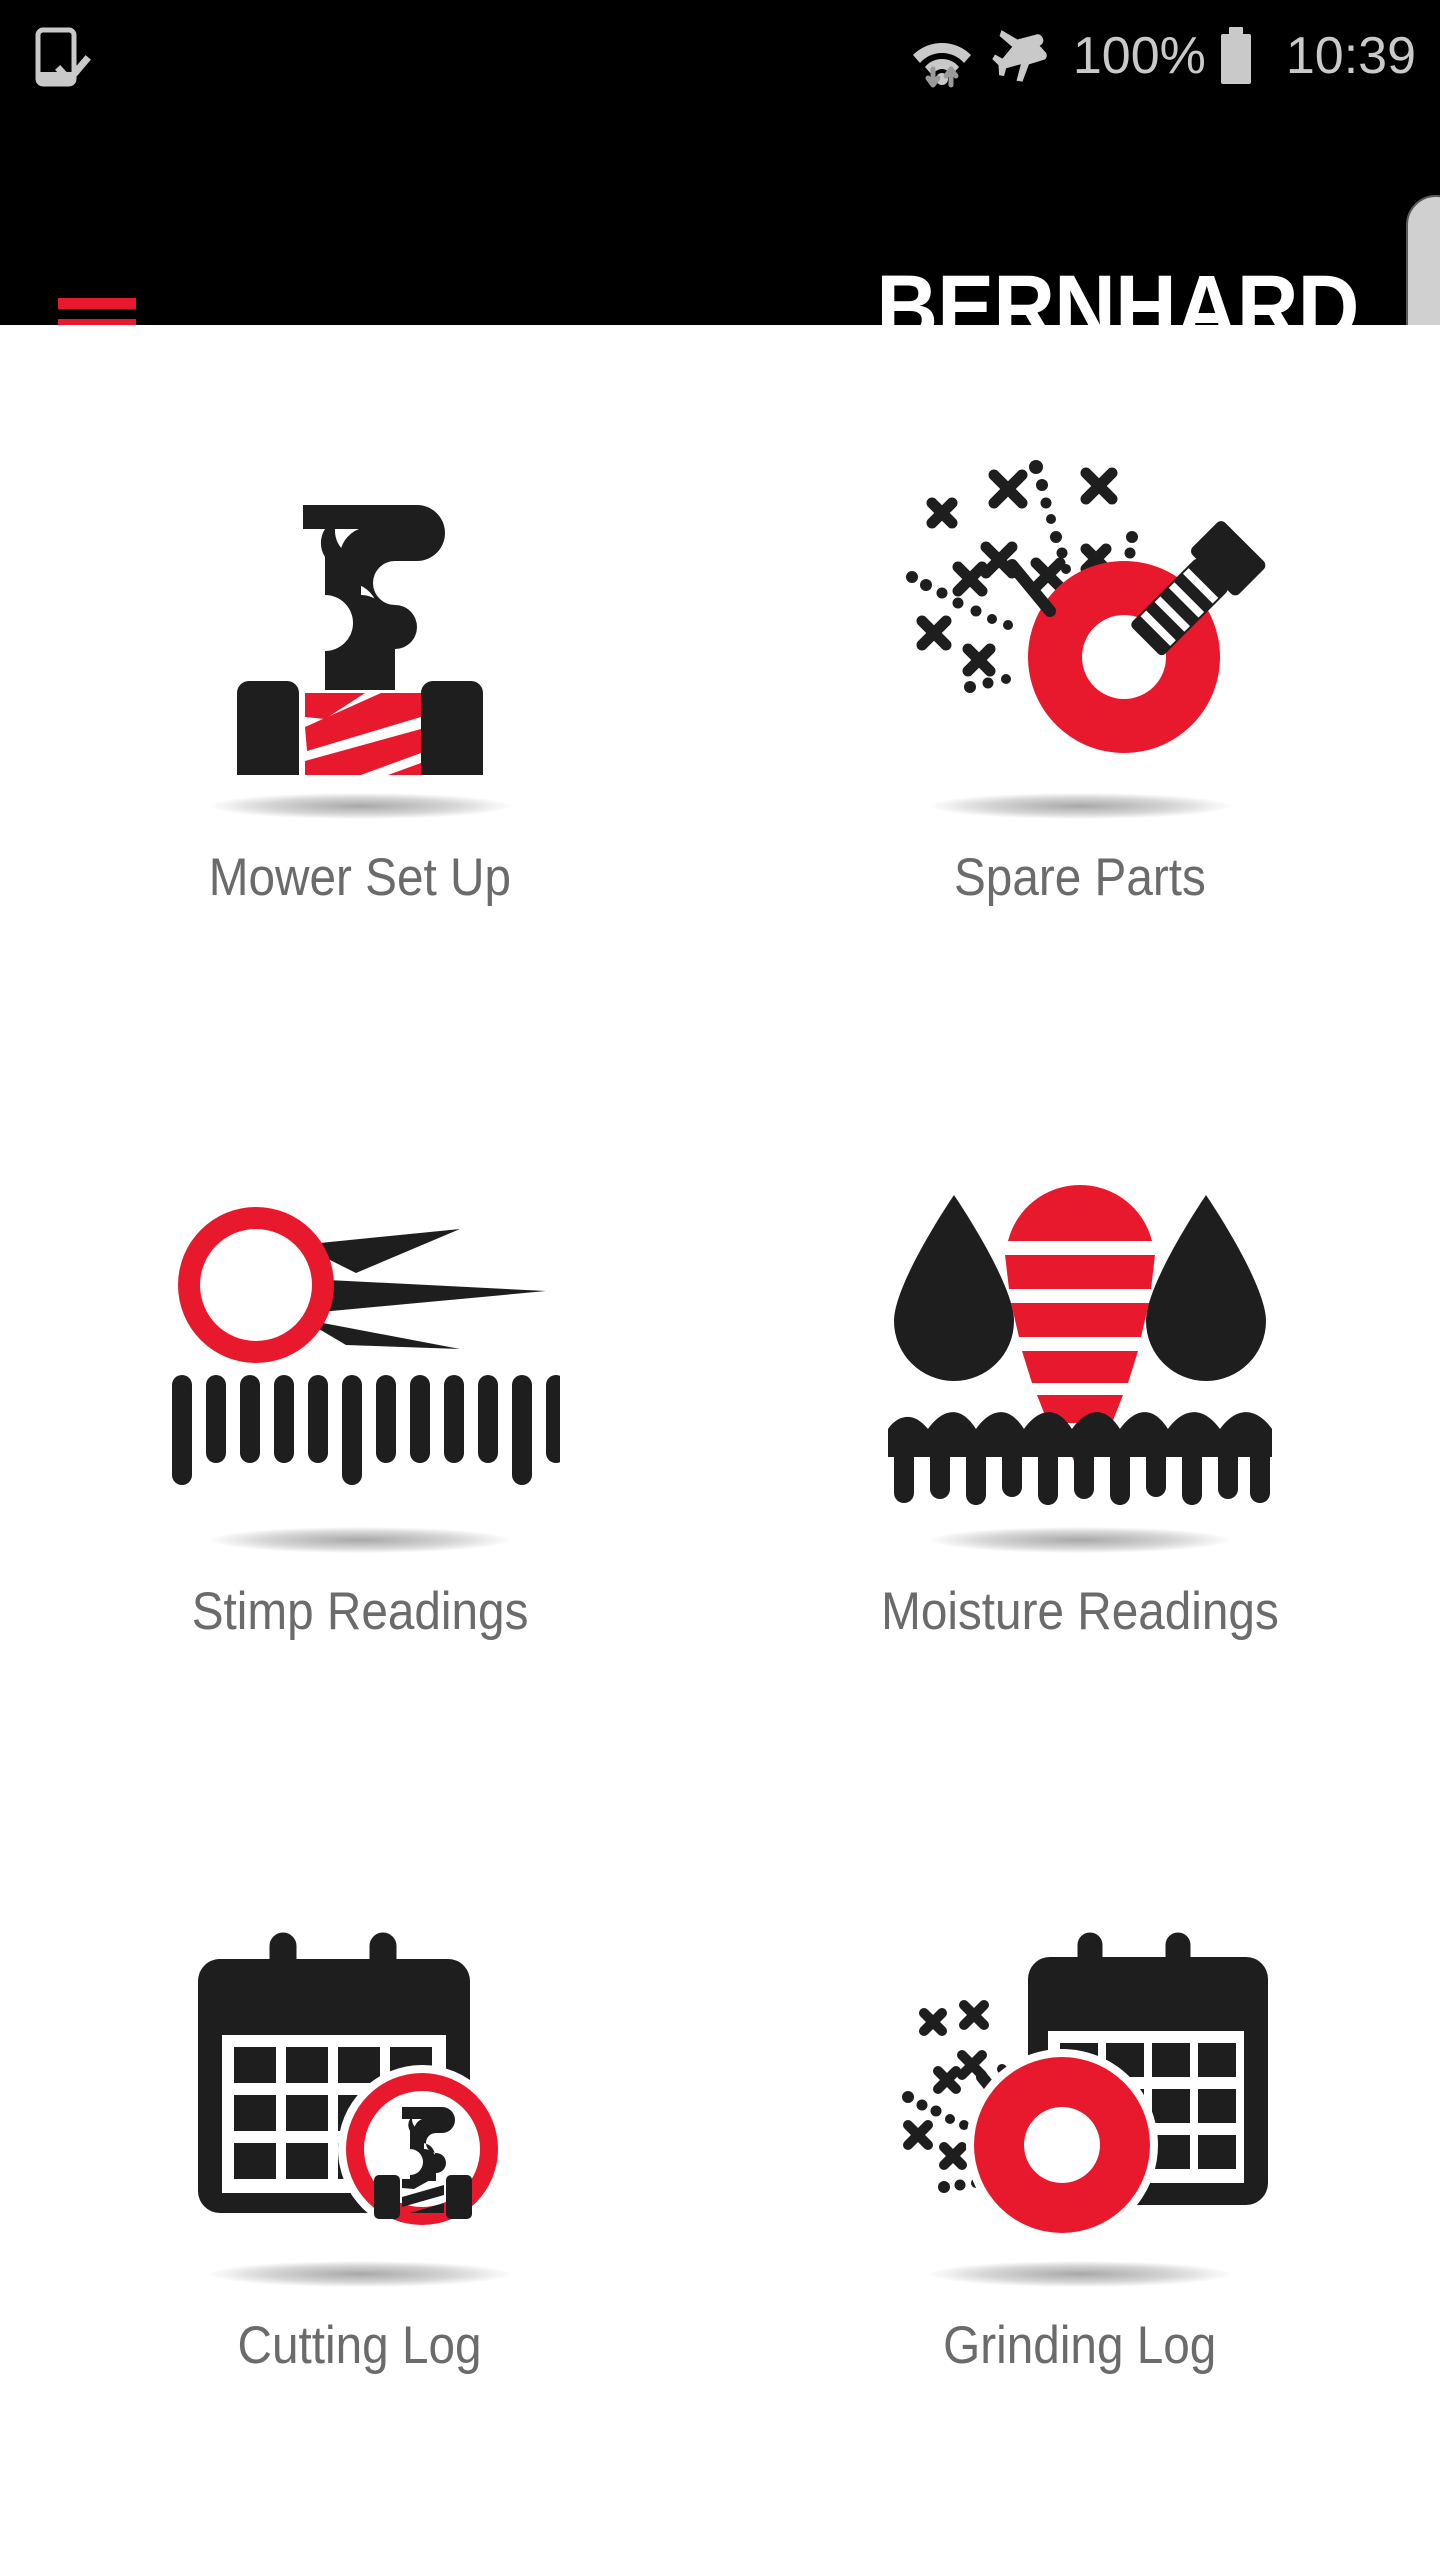 The height and width of the screenshot is (2560, 1440). What do you see at coordinates (1080, 1611) in the screenshot?
I see `menu-tile-label: Moisture Readings` at bounding box center [1080, 1611].